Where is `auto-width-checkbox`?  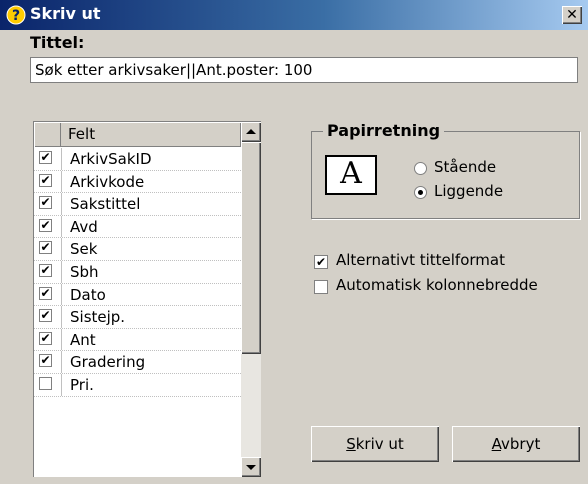
auto-width-checkbox is located at coordinates (321, 287).